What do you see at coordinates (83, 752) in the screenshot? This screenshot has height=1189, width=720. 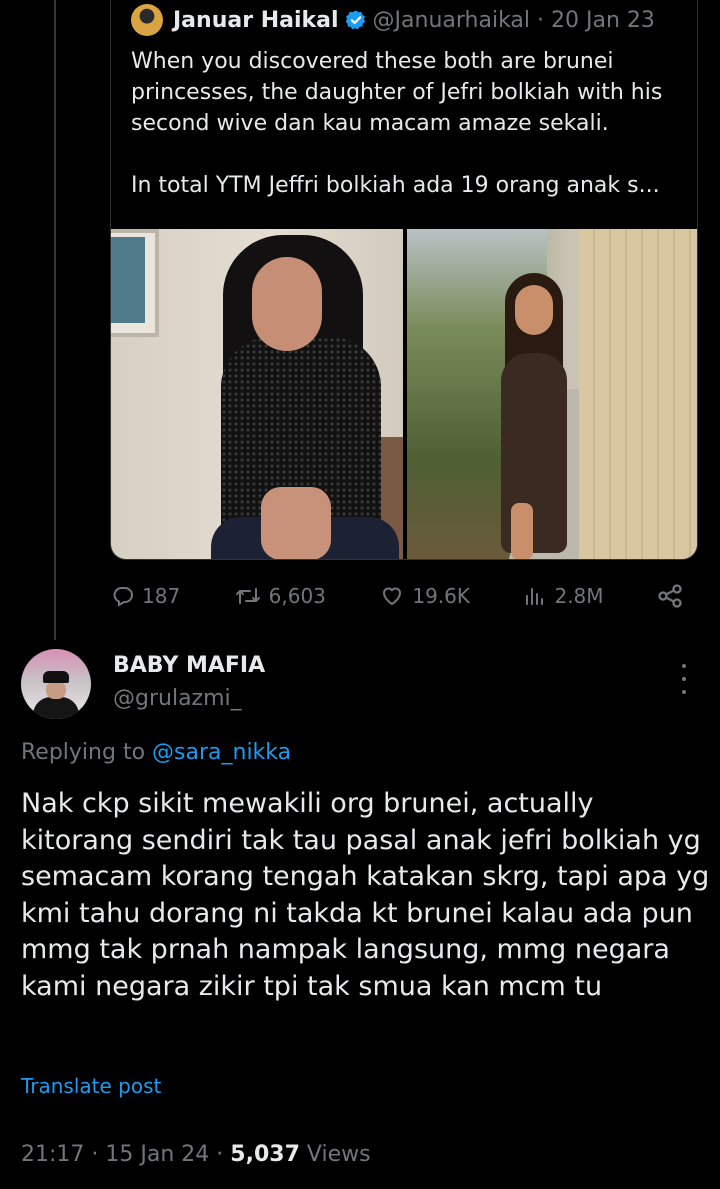 I see `replying-to-prefix: Replying to` at bounding box center [83, 752].